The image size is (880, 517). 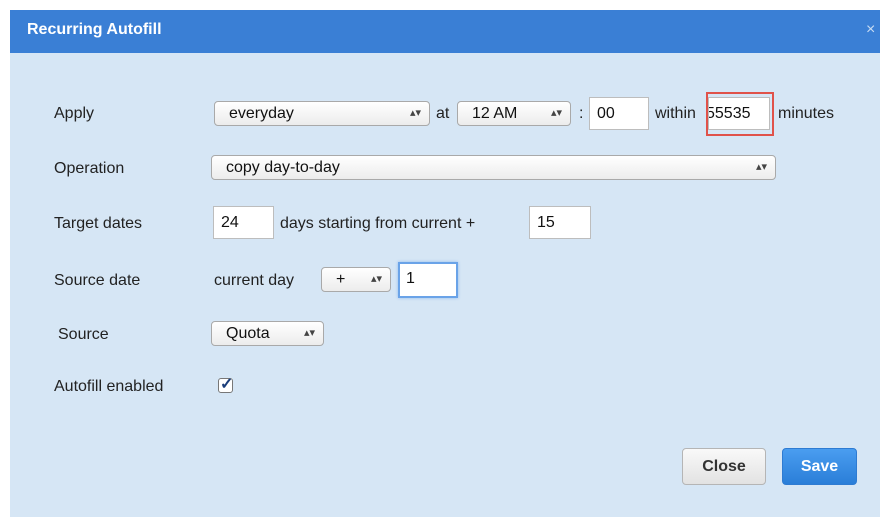 I want to click on close-button: Close, so click(x=724, y=466).